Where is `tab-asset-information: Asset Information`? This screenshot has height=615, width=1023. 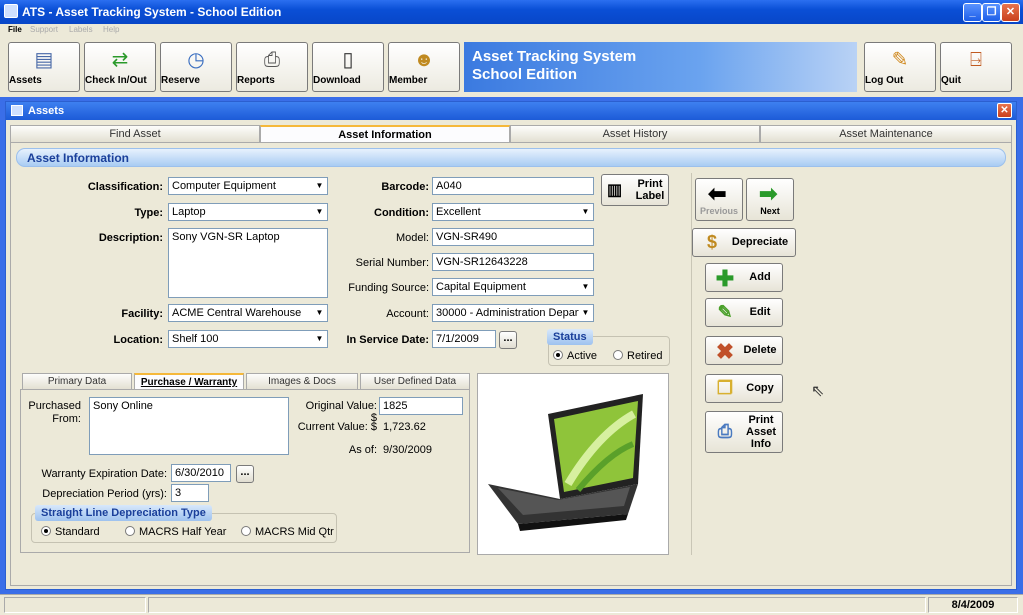 tab-asset-information: Asset Information is located at coordinates (385, 133).